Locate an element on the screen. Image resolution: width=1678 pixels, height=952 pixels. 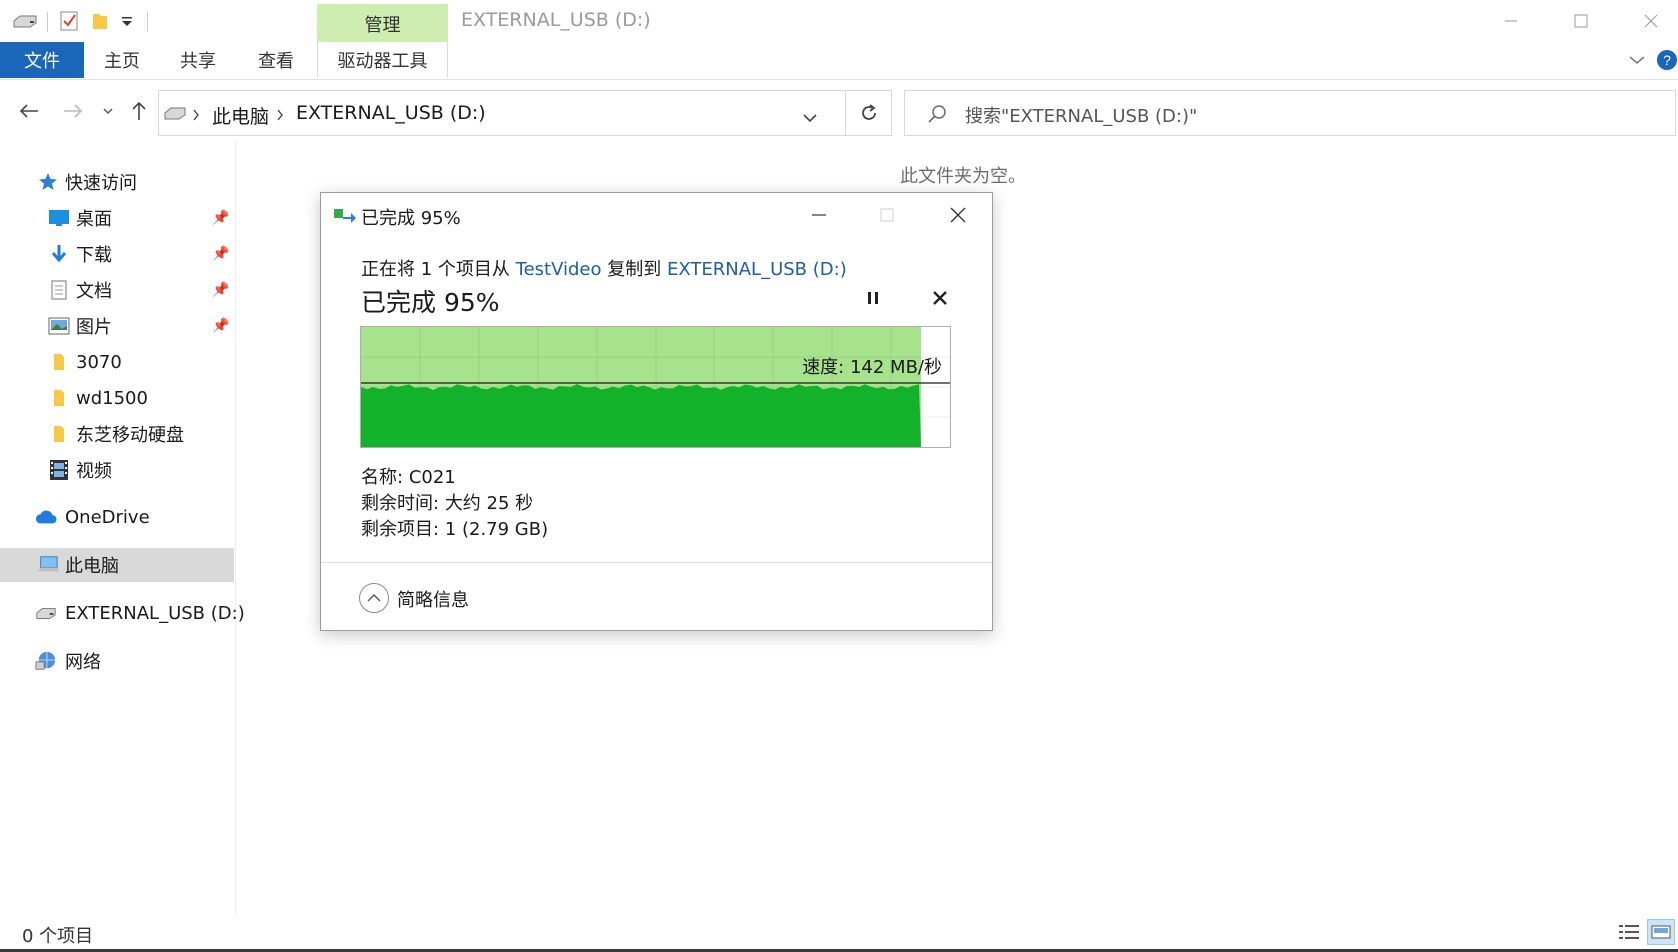
sidebar-item-label: 桌面 is located at coordinates (94, 219).